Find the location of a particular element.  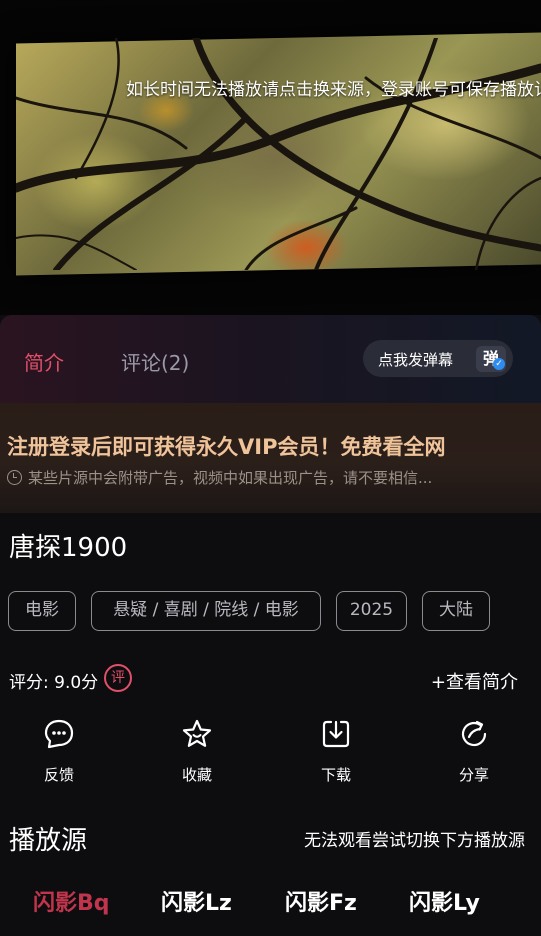

tag-region: 大陆 is located at coordinates (456, 611).